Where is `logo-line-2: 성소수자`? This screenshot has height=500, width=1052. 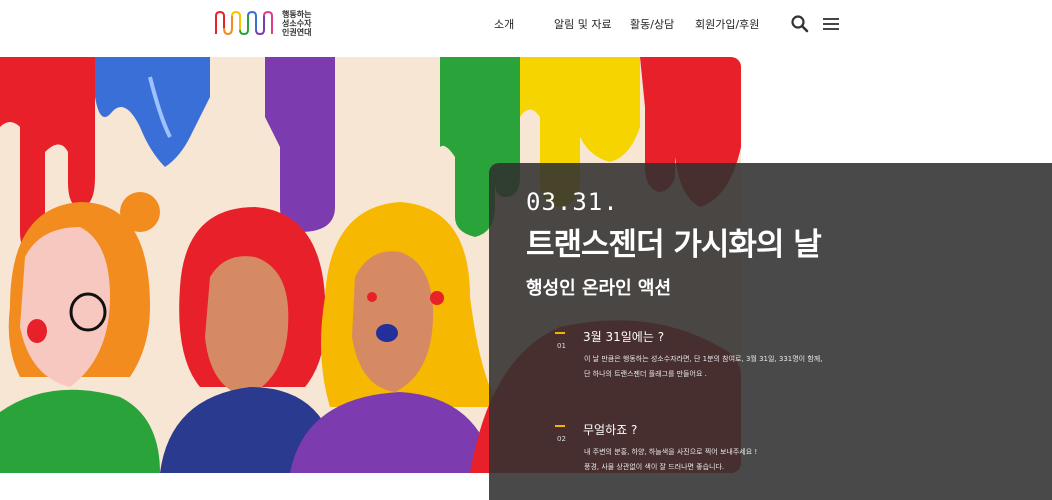 logo-line-2: 성소수자 is located at coordinates (297, 23).